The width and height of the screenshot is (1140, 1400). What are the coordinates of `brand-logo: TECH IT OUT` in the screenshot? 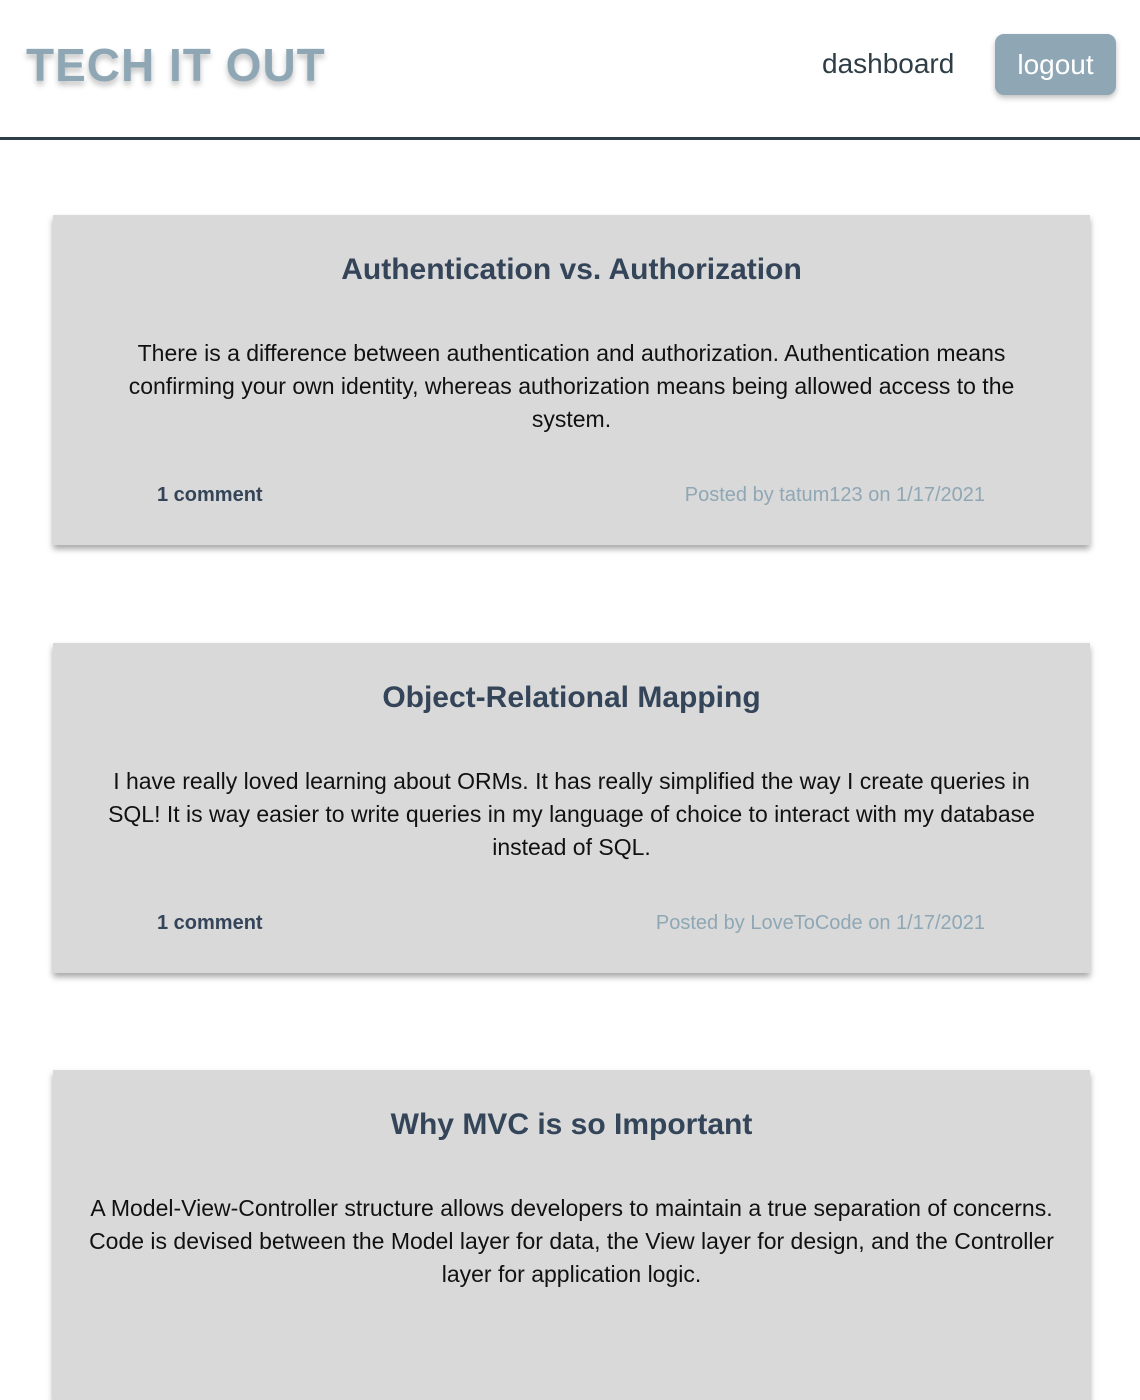 It's located at (176, 65).